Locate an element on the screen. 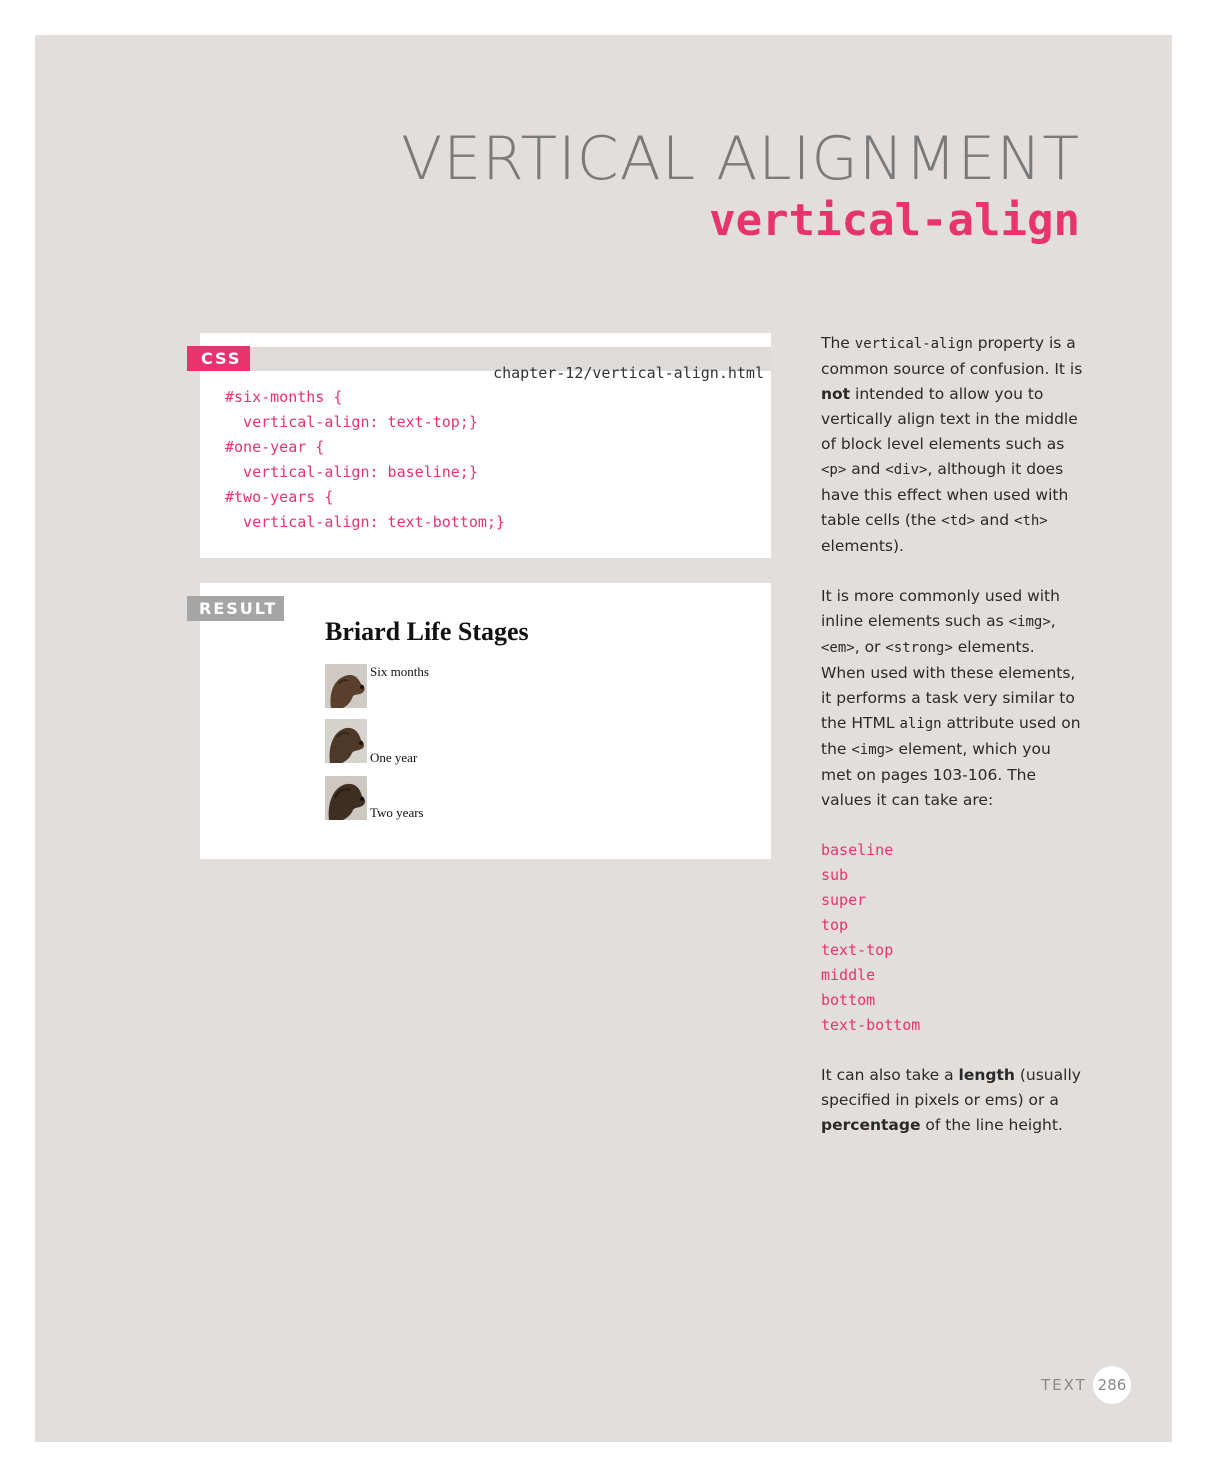 This screenshot has height=1478, width=1206. text-run: elements). is located at coordinates (862, 546).